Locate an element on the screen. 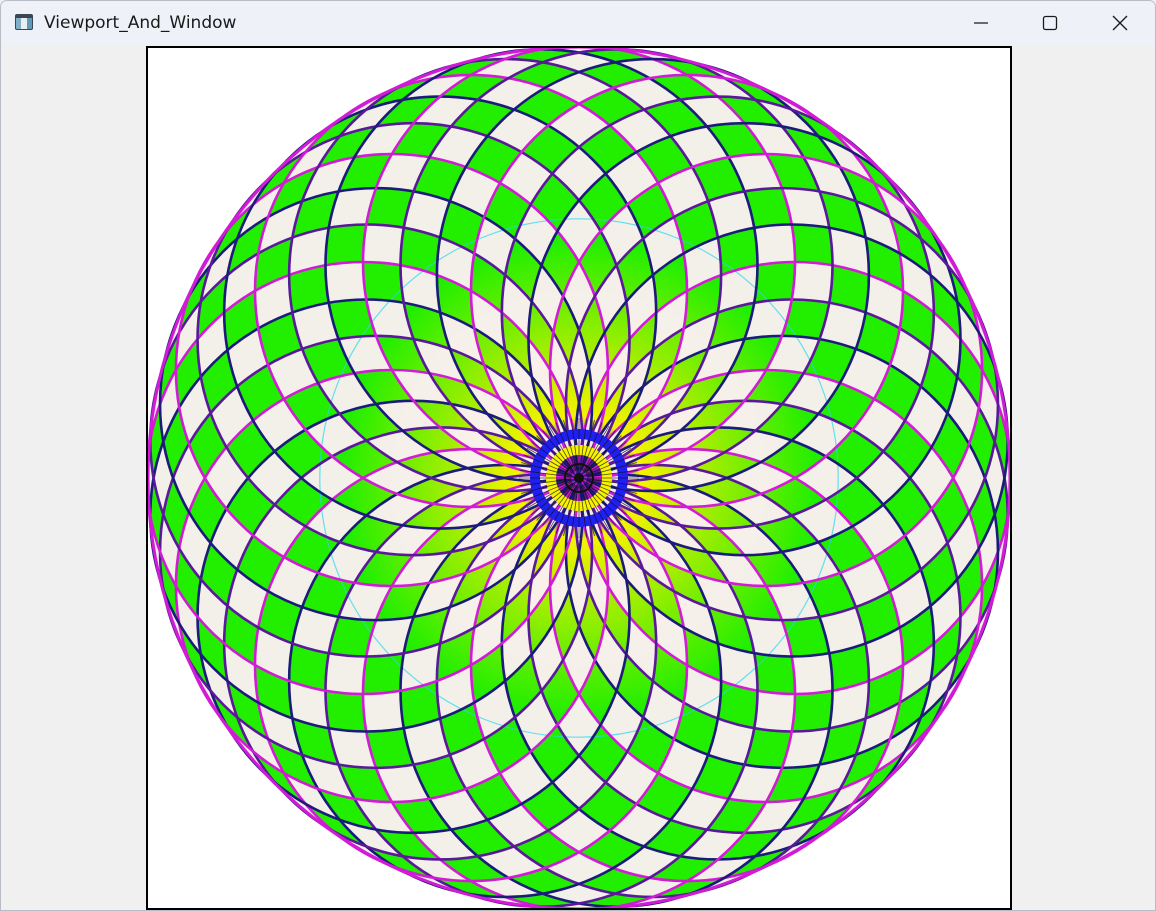 The height and width of the screenshot is (911, 1156). app-icon is located at coordinates (24, 22).